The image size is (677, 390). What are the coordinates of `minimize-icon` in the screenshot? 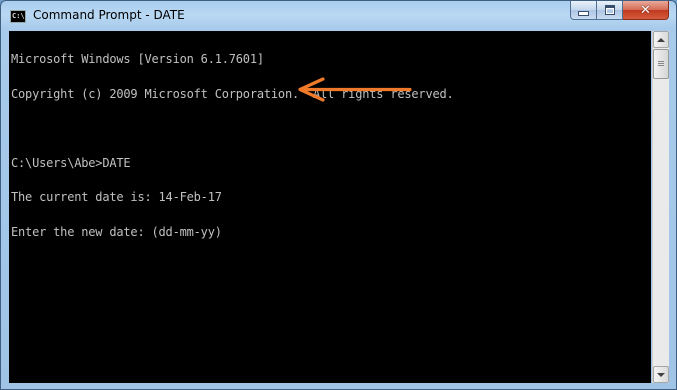 It's located at (583, 13).